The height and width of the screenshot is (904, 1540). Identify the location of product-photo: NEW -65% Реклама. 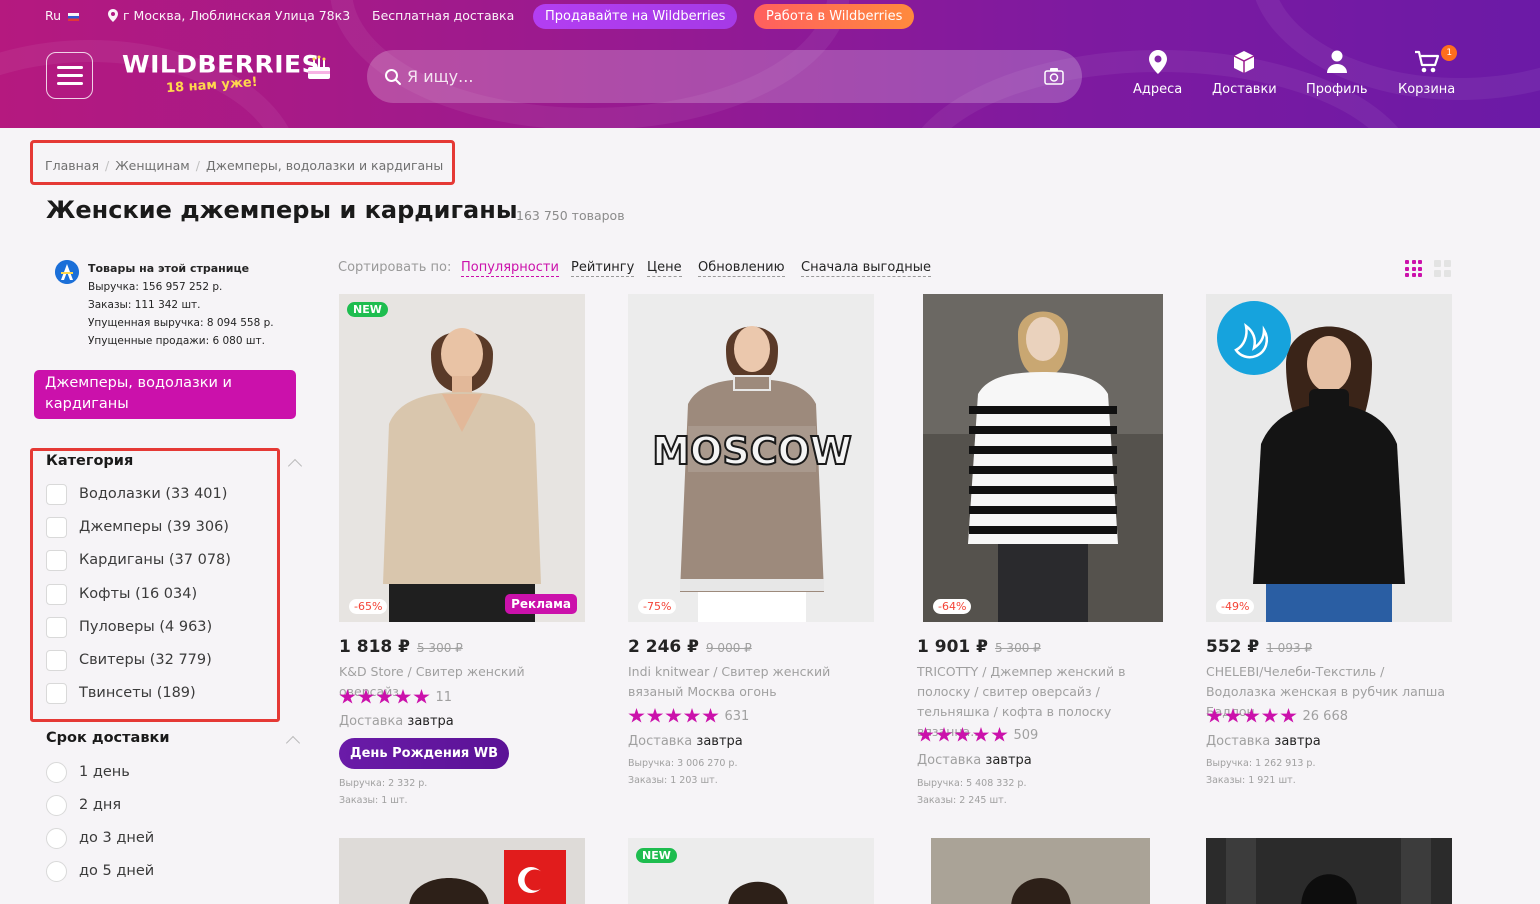
(462, 458).